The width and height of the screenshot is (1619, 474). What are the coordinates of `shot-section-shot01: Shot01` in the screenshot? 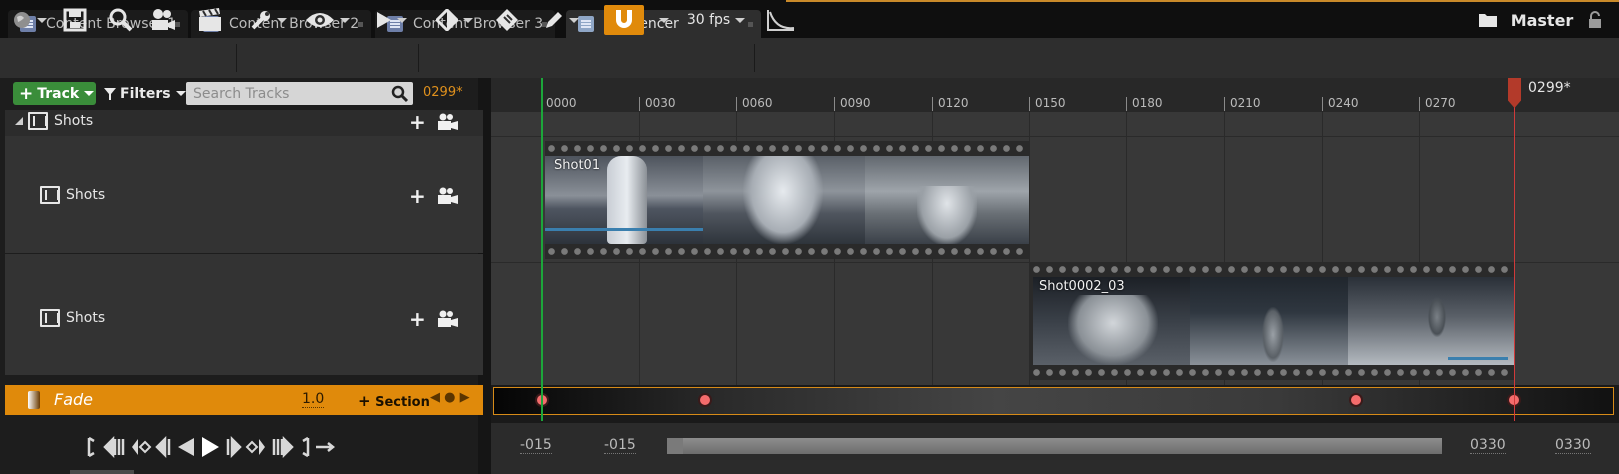 It's located at (787, 200).